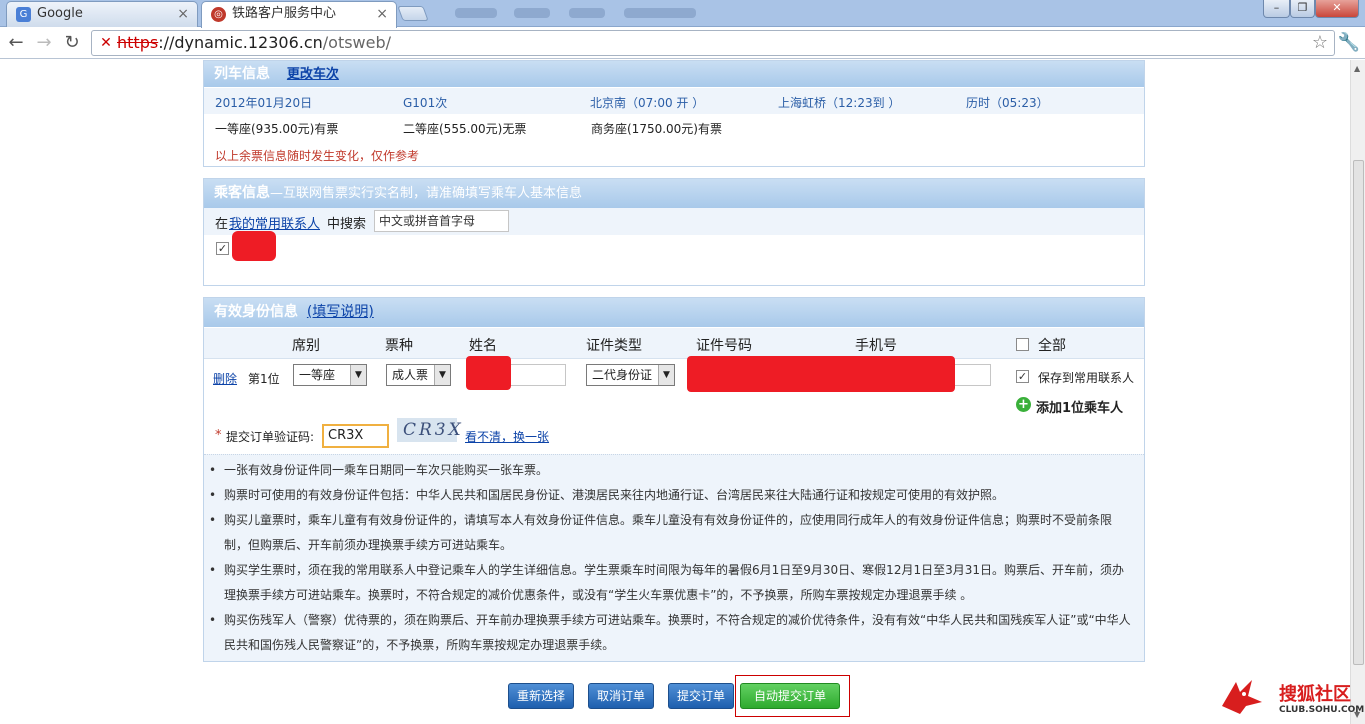 This screenshot has width=1365, height=724. I want to click on required-asterisk: *, so click(218, 435).